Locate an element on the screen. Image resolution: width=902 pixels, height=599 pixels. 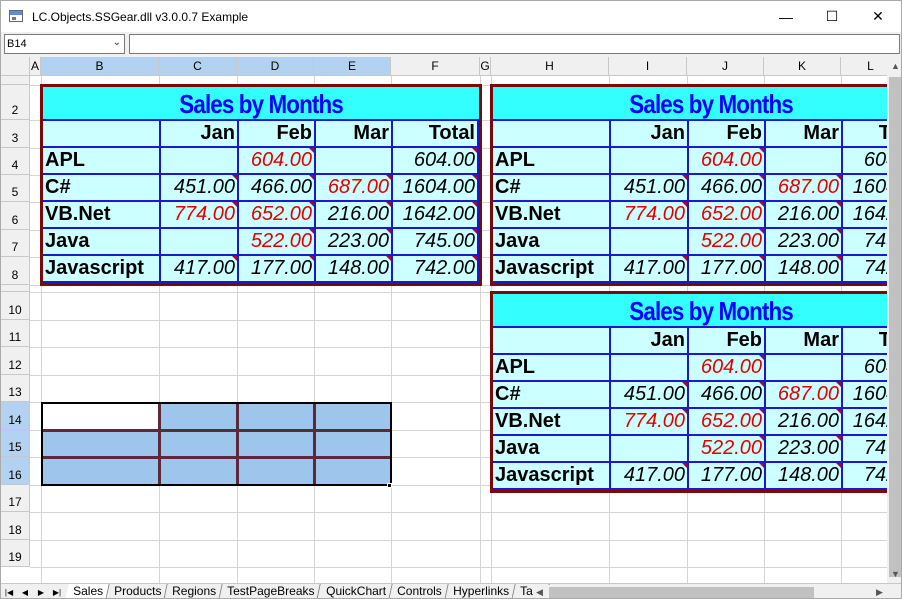
sheet-tab-testpagebreaks: TestPageBreaks is located at coordinates (270, 591).